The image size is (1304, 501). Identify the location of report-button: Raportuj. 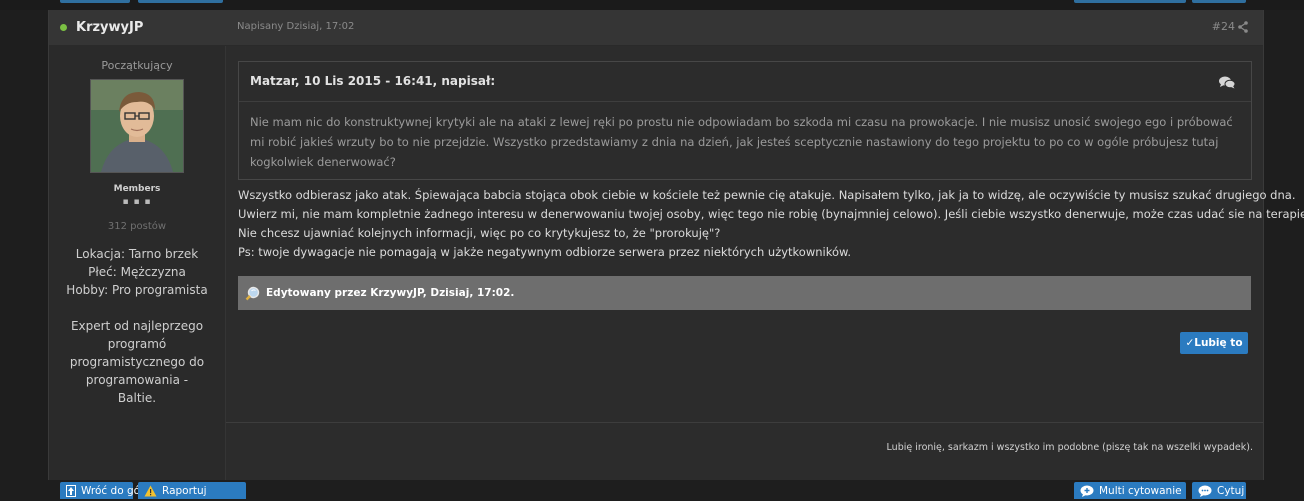
(192, 490).